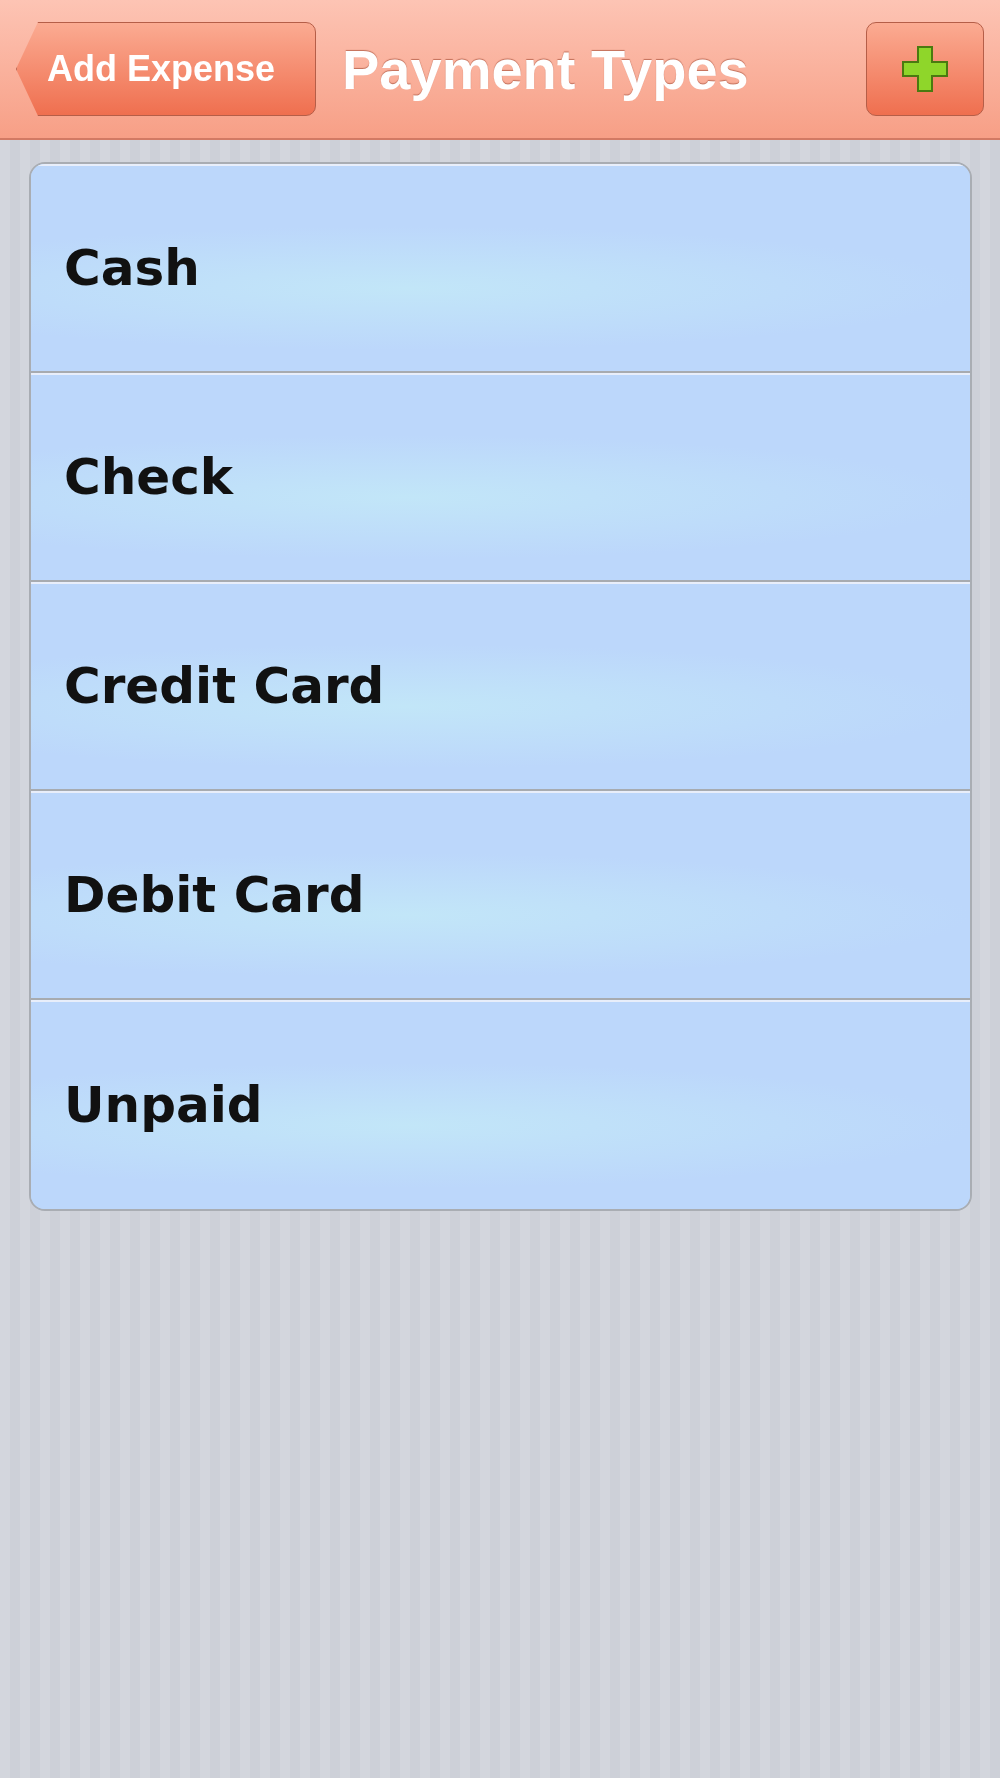 The width and height of the screenshot is (1000, 1778). Describe the element at coordinates (500, 686) in the screenshot. I see `list-item: Credit Card` at that location.